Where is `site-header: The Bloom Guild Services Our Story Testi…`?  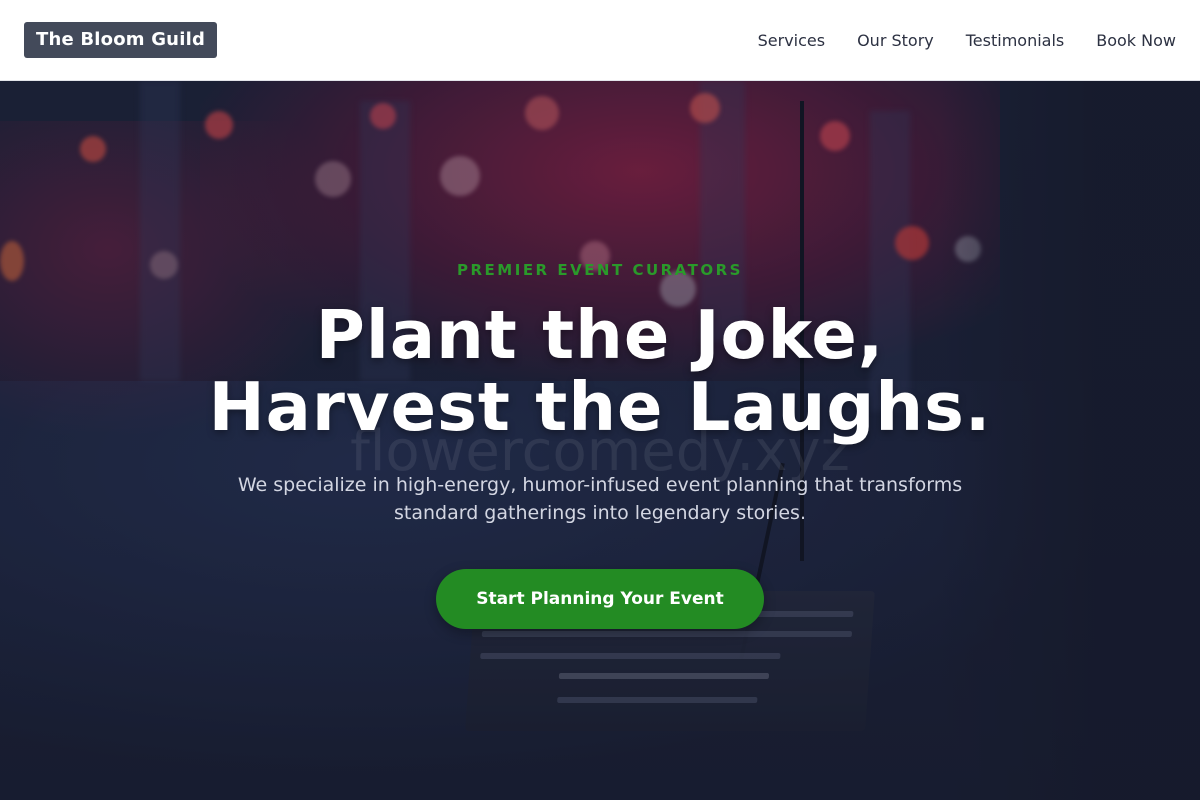 site-header: The Bloom Guild Services Our Story Testi… is located at coordinates (600, 40).